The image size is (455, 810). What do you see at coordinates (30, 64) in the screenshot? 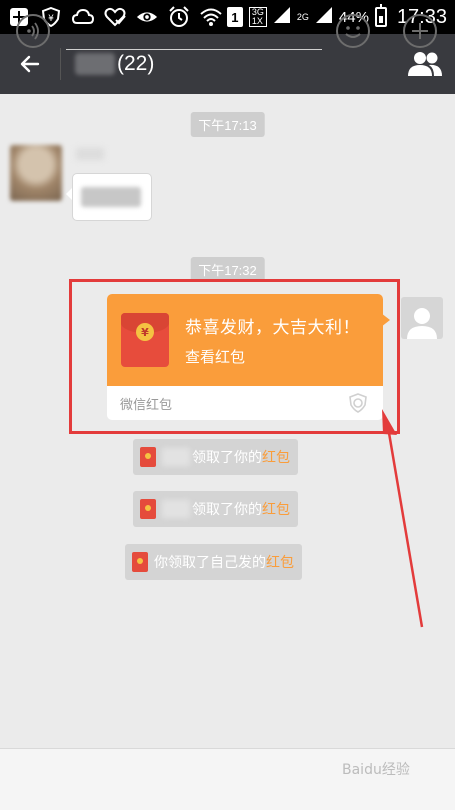
I see `back-arrow-icon` at bounding box center [30, 64].